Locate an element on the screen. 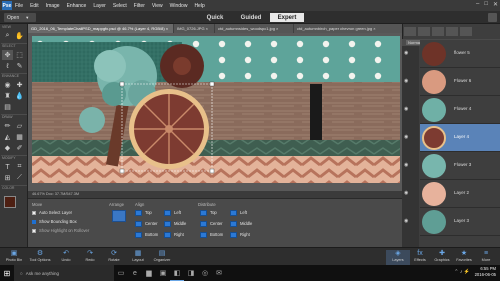  tool-options-button: ⚙ Tool Options is located at coordinates (40, 257).